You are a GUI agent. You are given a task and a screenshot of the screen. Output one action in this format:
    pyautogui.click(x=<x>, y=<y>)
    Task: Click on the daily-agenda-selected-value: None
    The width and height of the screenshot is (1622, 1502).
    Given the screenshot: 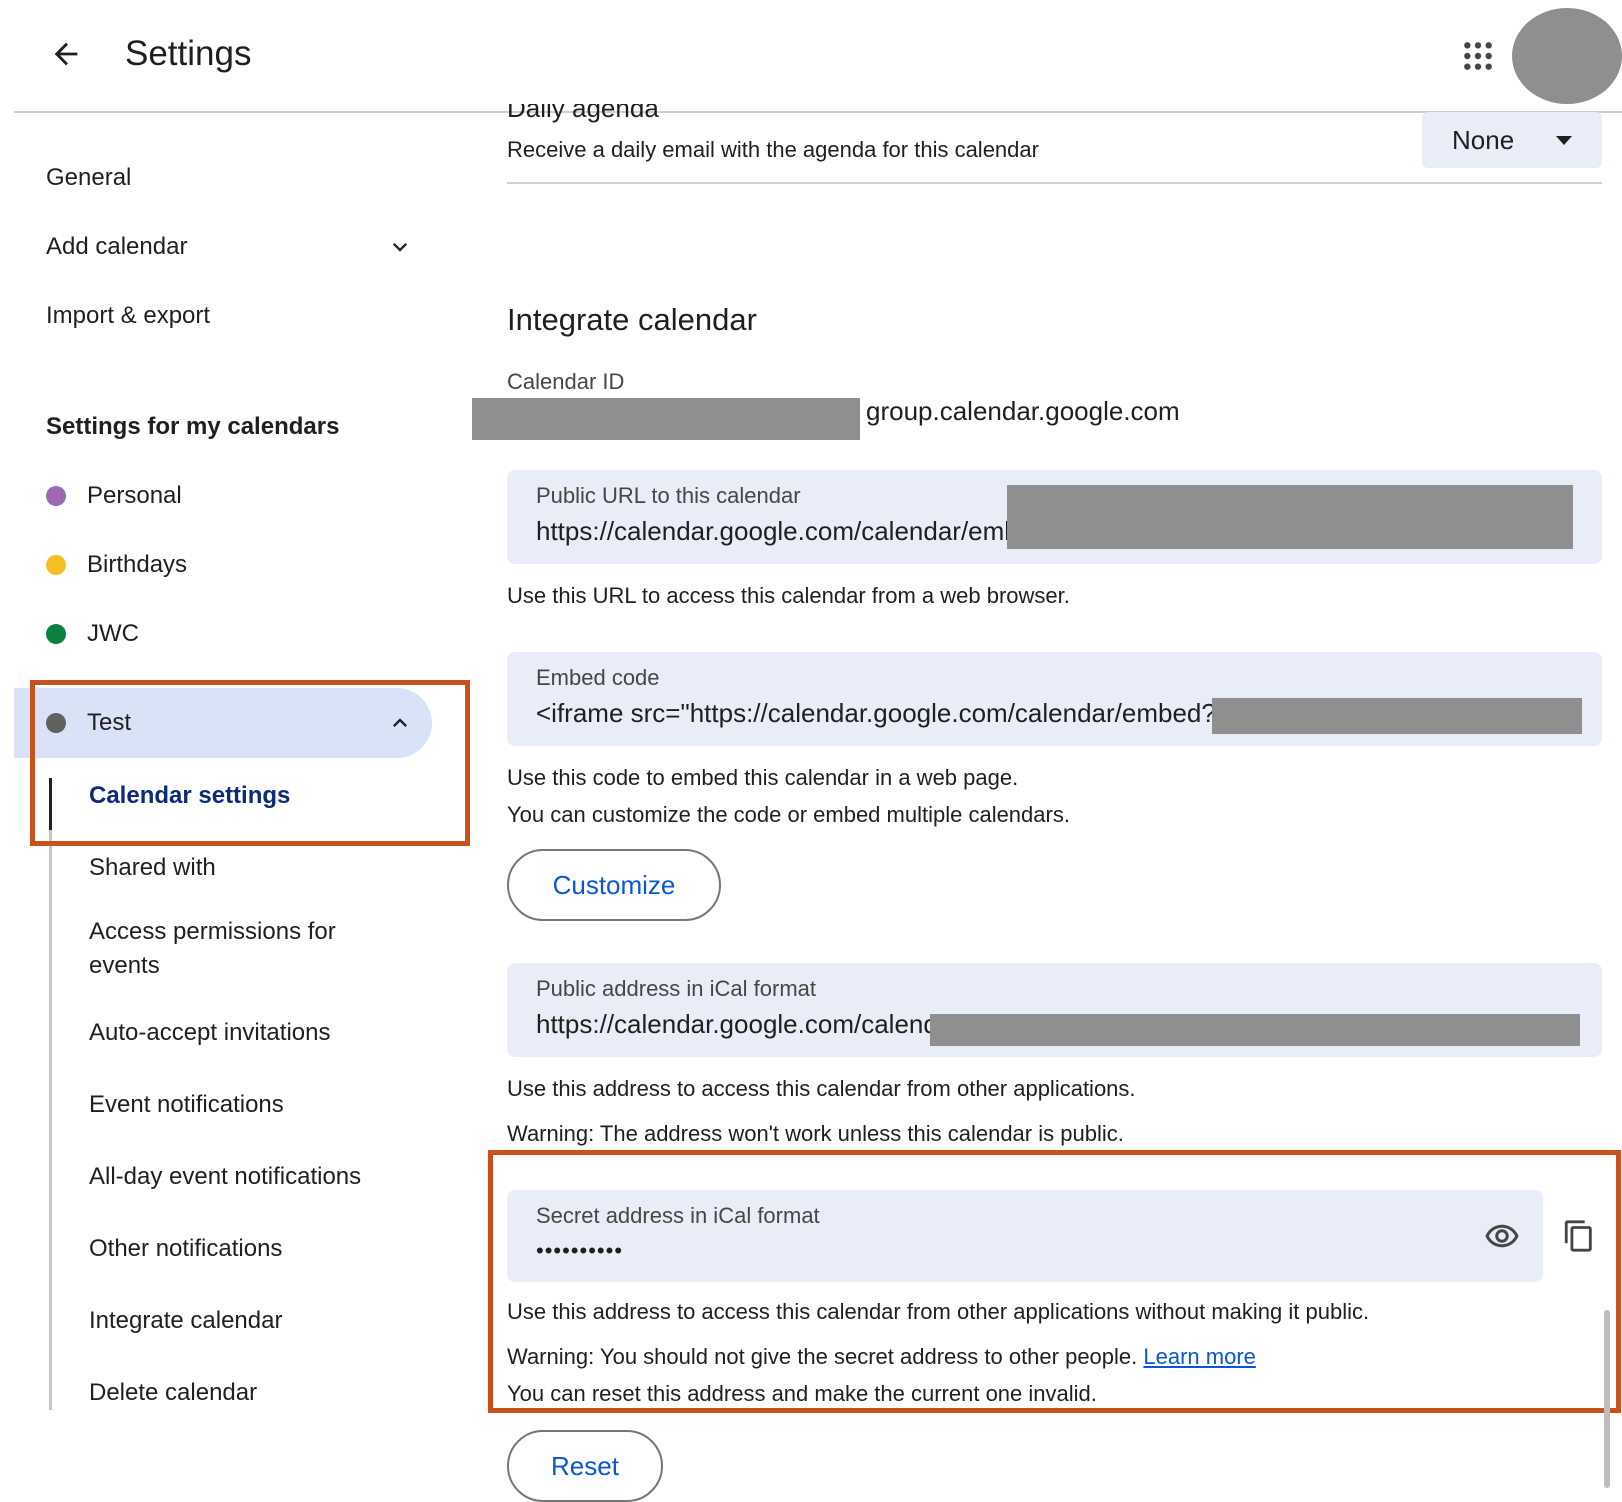 What is the action you would take?
    pyautogui.click(x=1483, y=139)
    